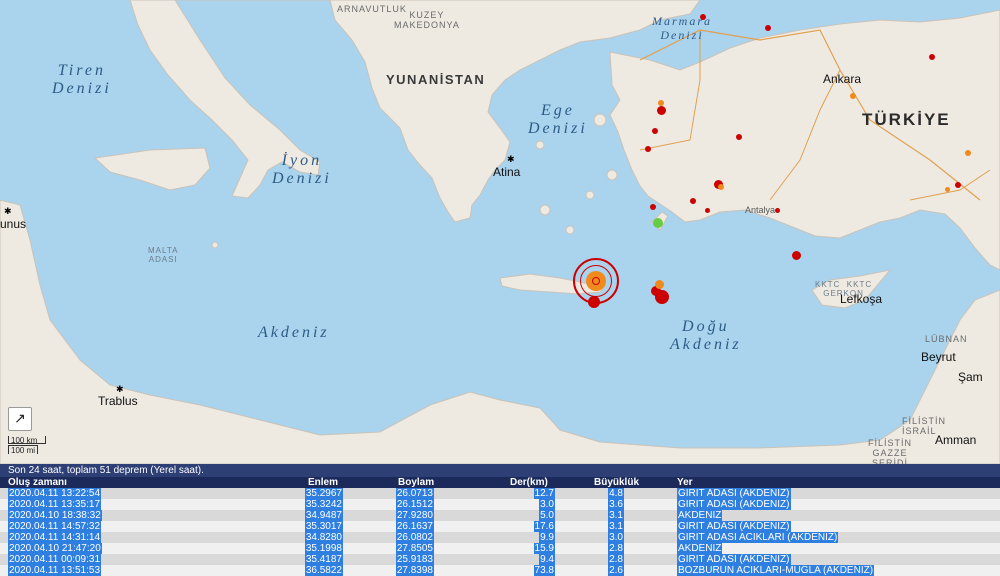 This screenshot has width=1000, height=576. I want to click on city-amman: Amman, so click(956, 440).